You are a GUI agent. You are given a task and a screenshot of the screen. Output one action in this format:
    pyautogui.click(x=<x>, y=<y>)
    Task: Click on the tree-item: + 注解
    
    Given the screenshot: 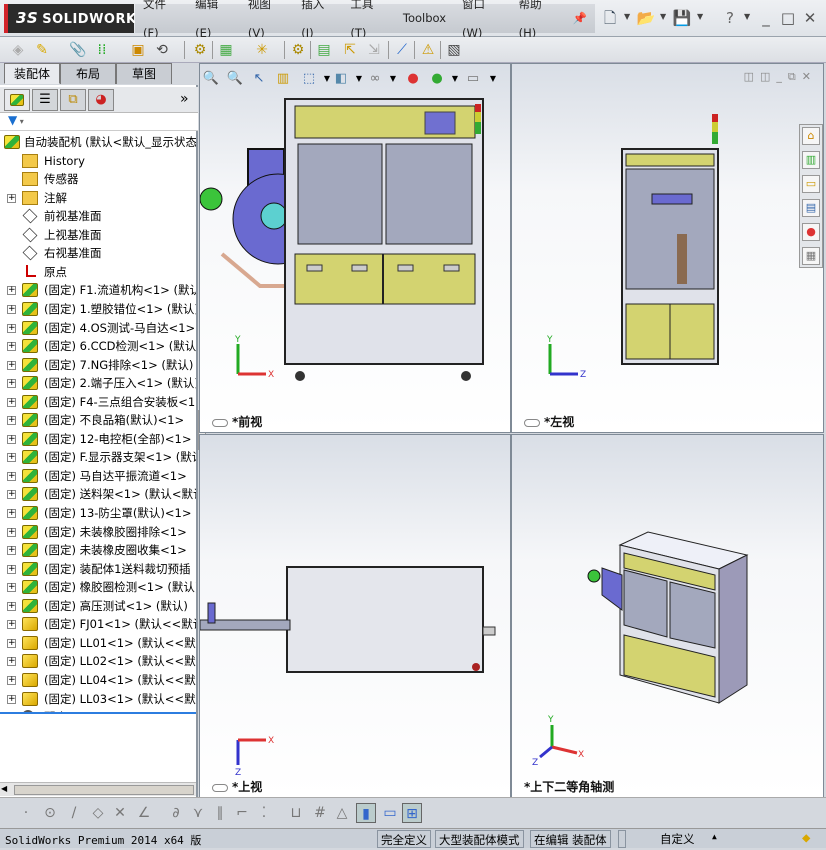 What is the action you would take?
    pyautogui.click(x=98, y=198)
    